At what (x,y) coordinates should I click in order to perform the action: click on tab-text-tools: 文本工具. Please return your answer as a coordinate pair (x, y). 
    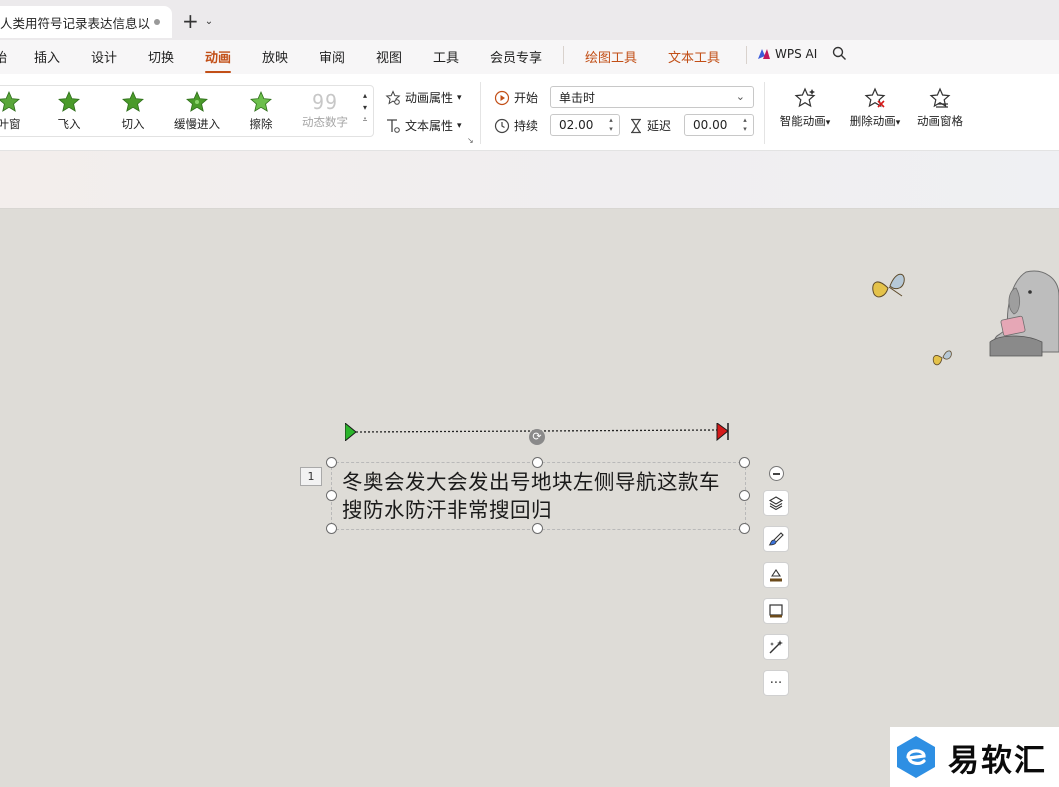
    Looking at the image, I should click on (694, 56).